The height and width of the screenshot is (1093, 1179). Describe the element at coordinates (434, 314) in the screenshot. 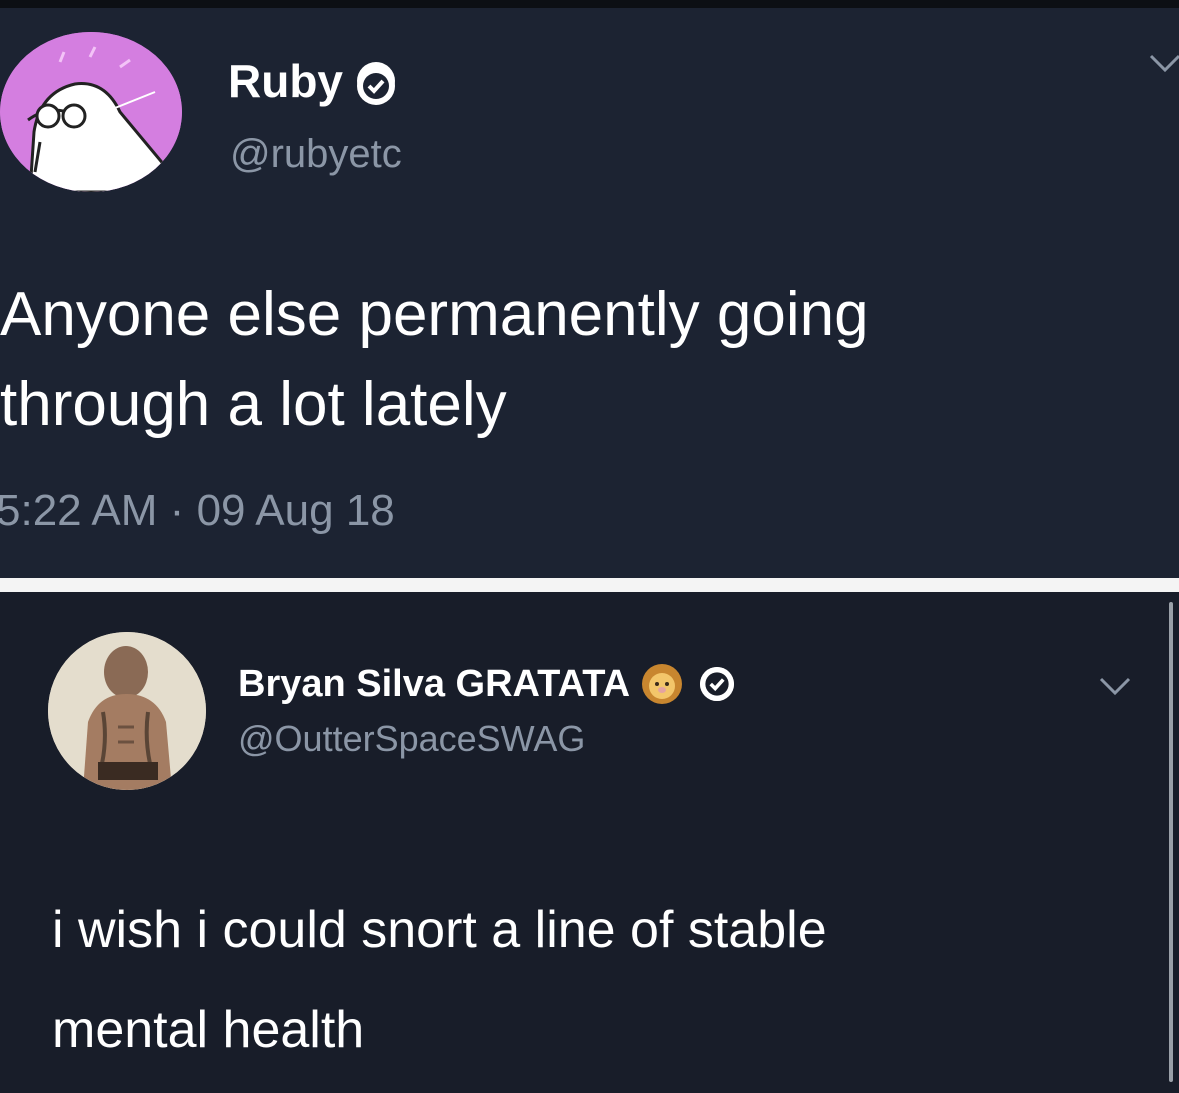

I see `tweet-text-line-1: Anyone else permanently going` at that location.